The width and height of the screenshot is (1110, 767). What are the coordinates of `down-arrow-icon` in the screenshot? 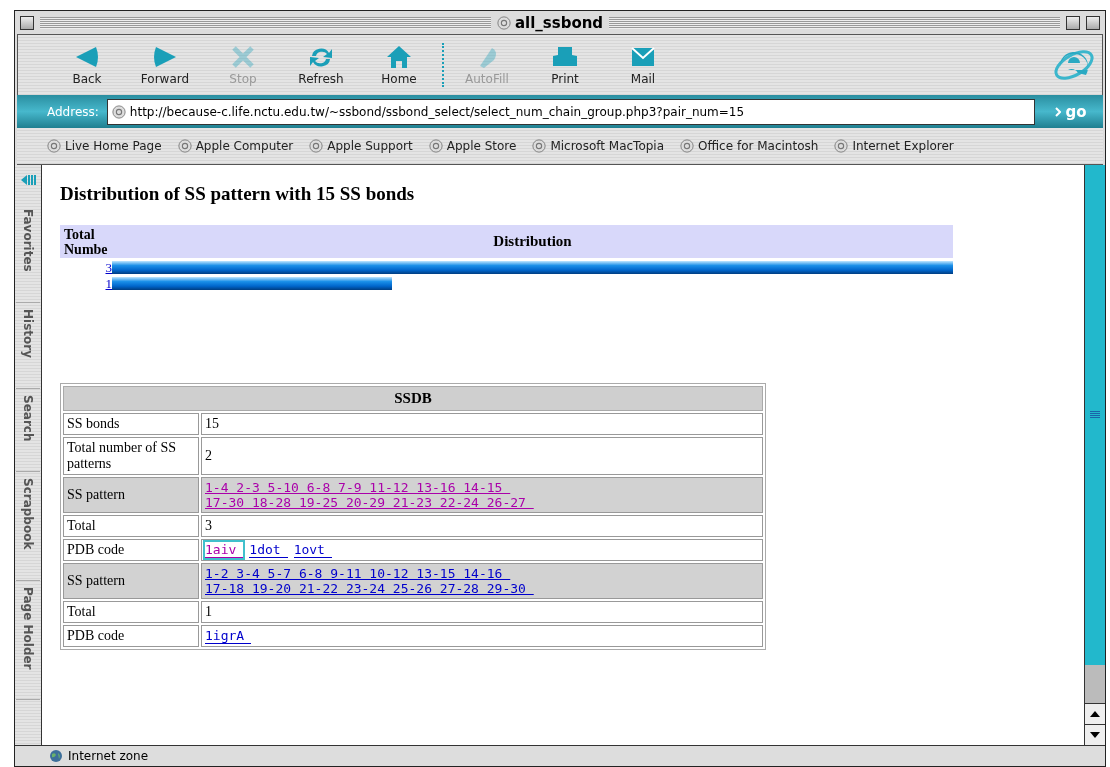 It's located at (1095, 735).